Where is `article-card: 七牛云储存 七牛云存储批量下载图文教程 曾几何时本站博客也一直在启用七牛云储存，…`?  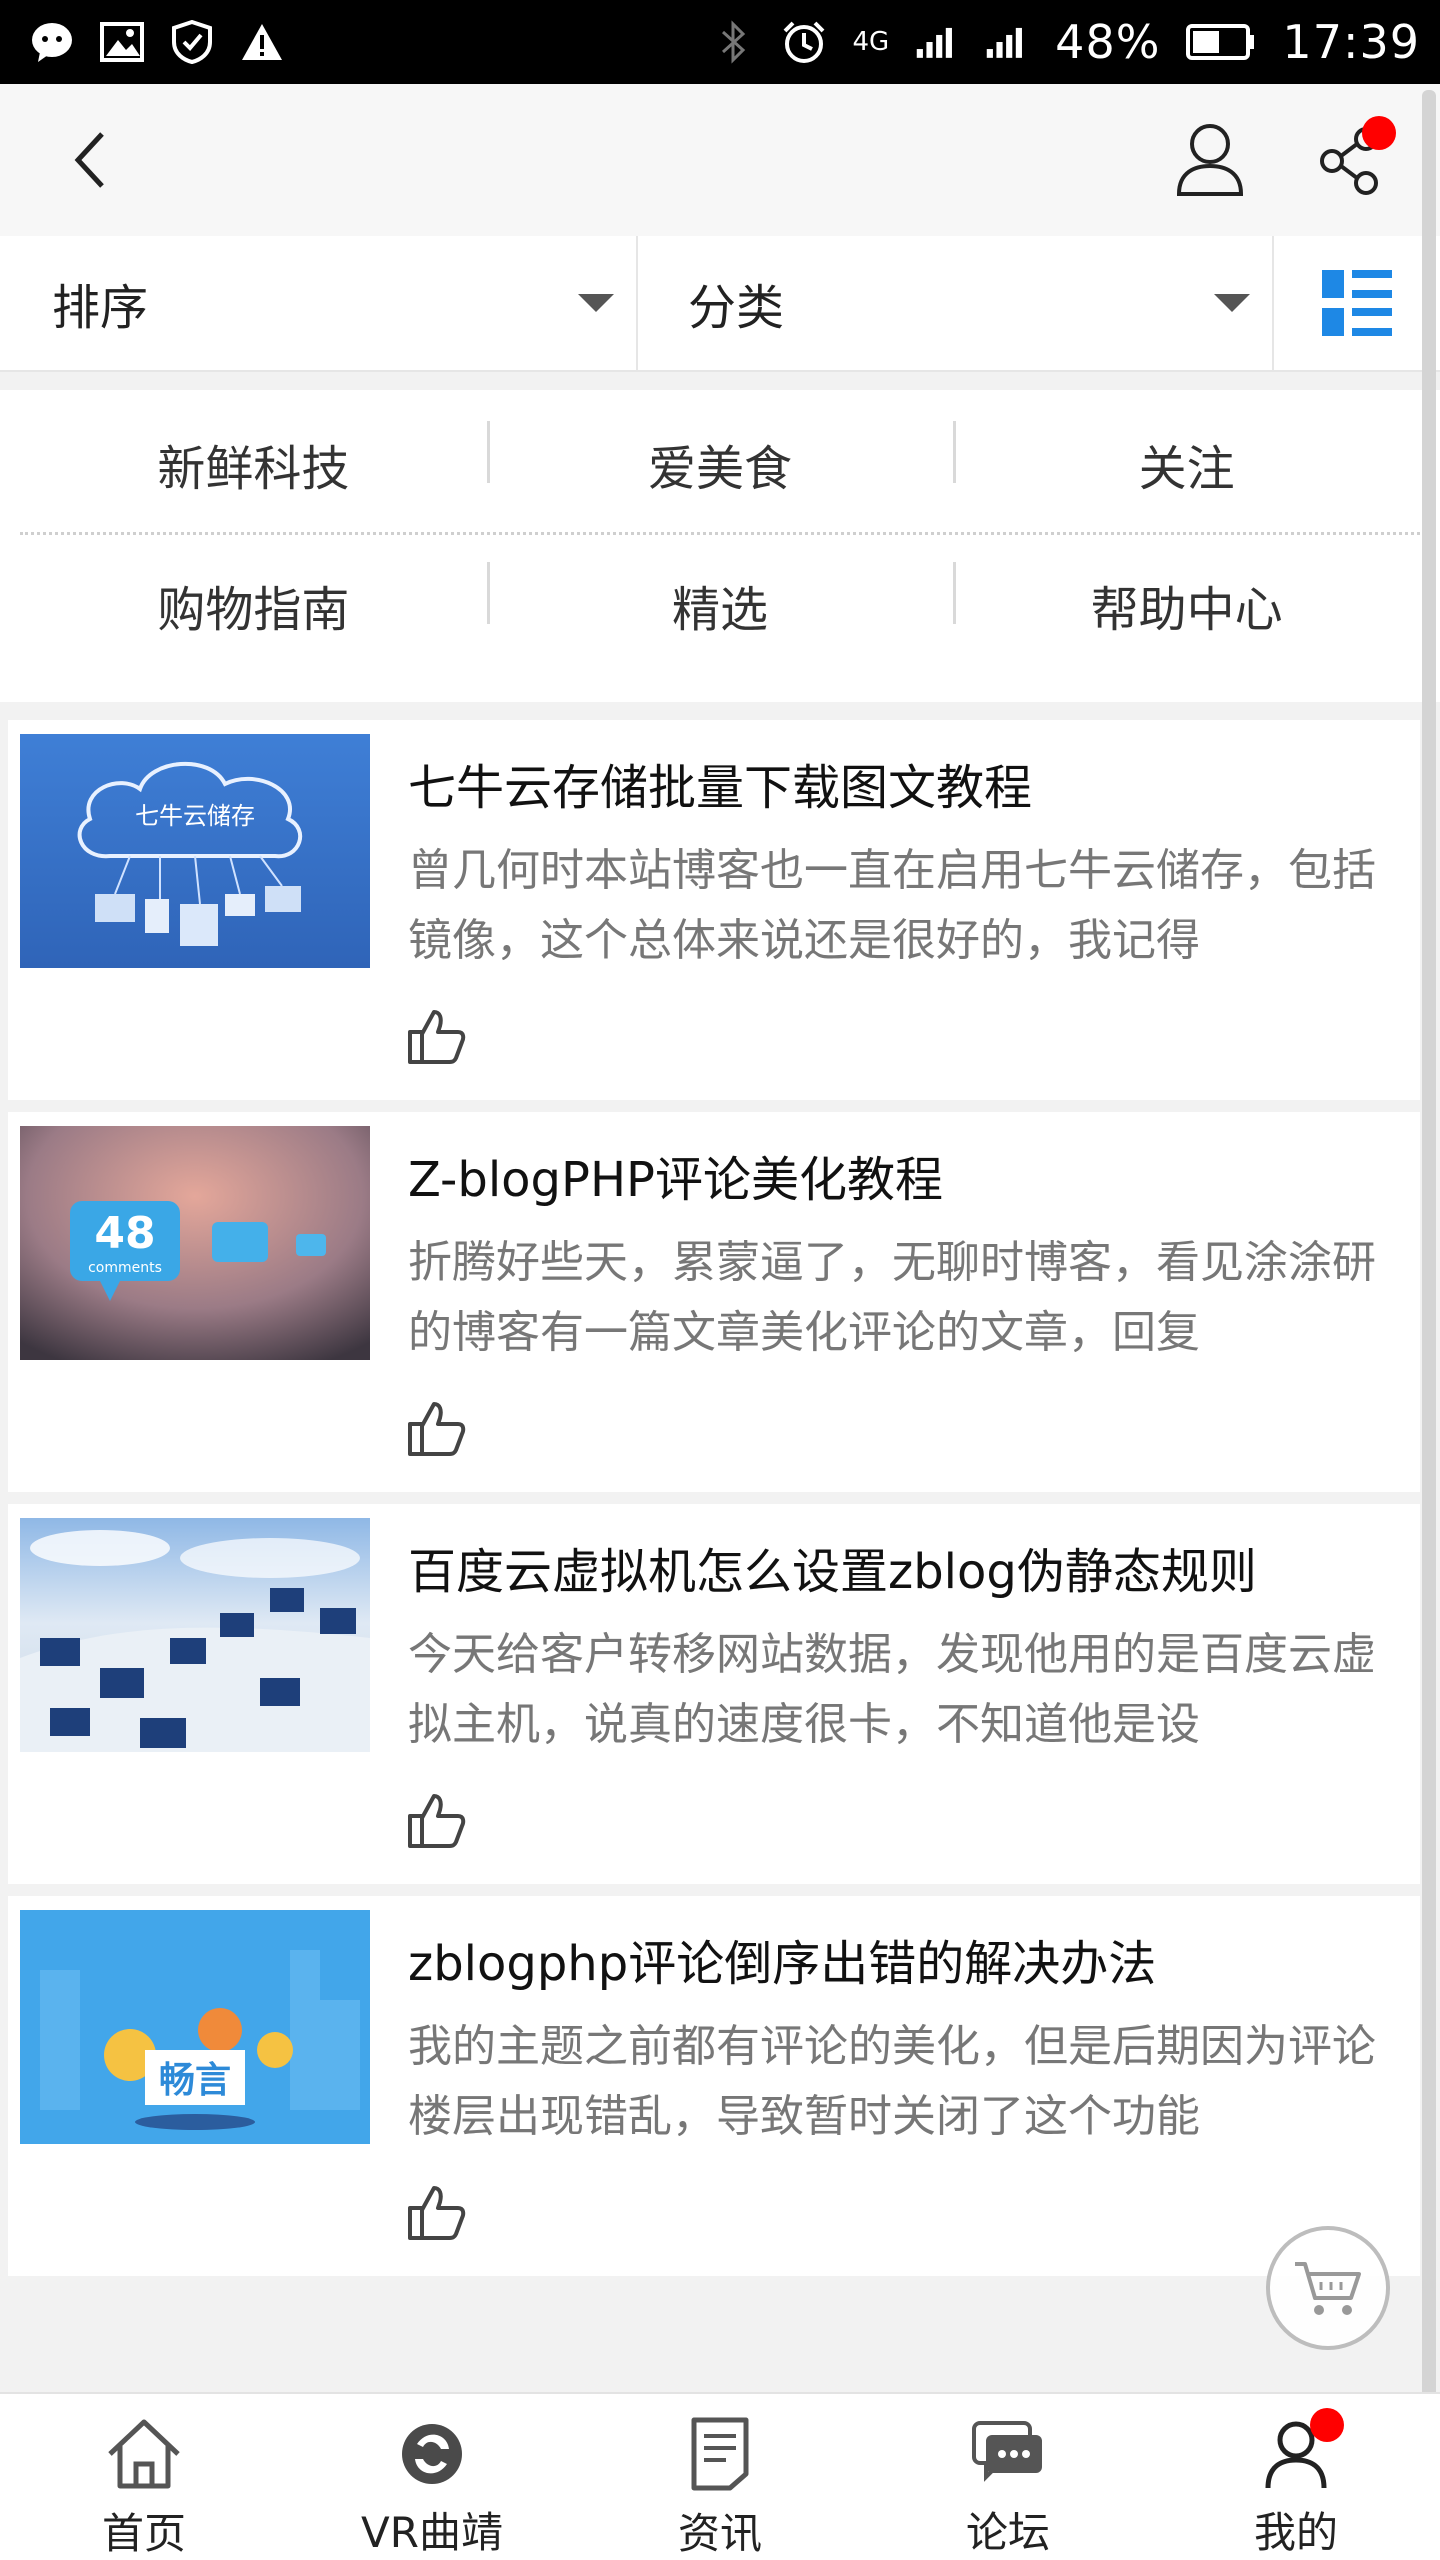
article-card: 七牛云储存 七牛云存储批量下载图文教程 曾几何时本站博客也一直在启用七牛云储存，… is located at coordinates (714, 910).